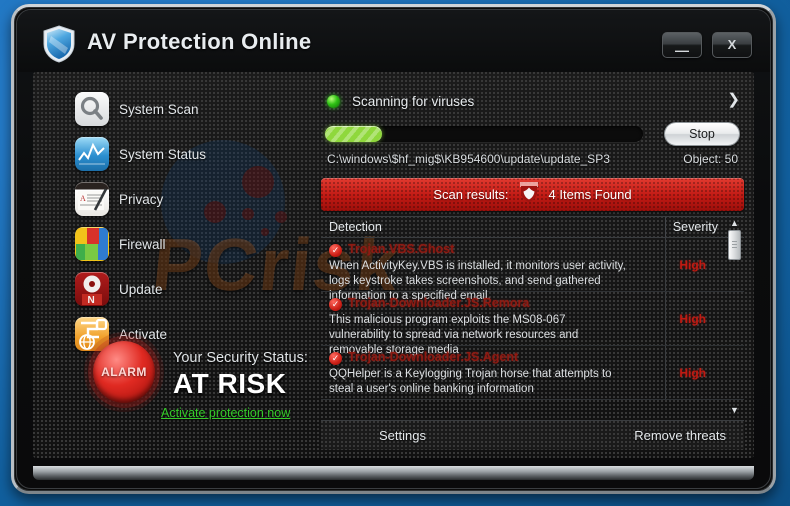 The height and width of the screenshot is (506, 790). I want to click on sidebar-item-system-status: System Status, so click(182, 154).